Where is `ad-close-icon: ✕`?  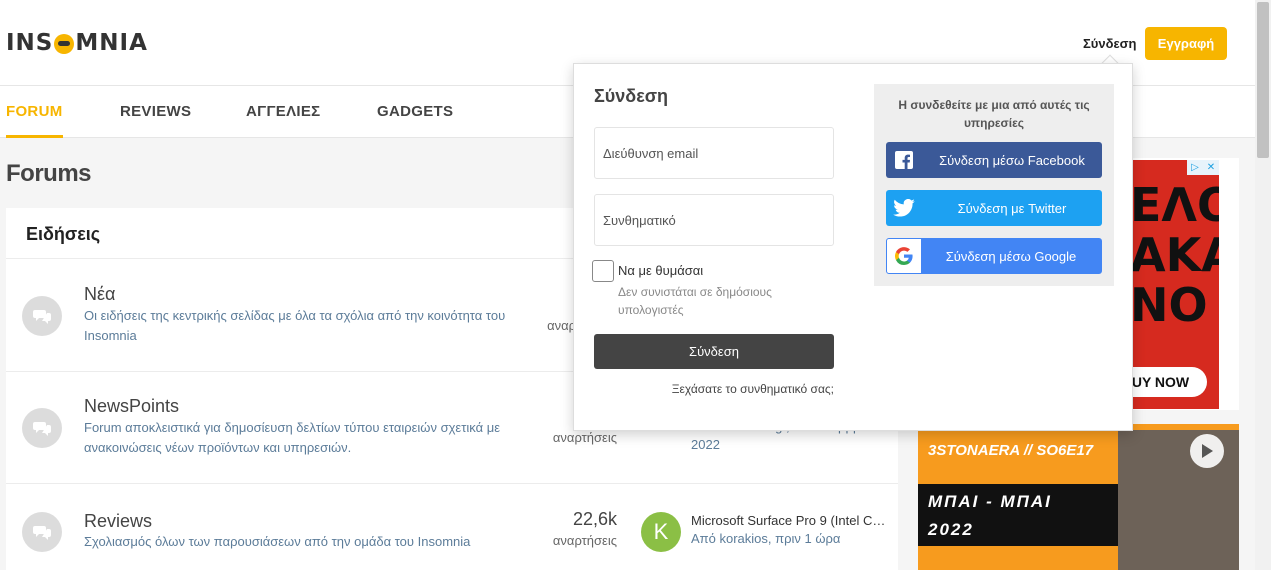
ad-close-icon: ✕ is located at coordinates (1211, 167).